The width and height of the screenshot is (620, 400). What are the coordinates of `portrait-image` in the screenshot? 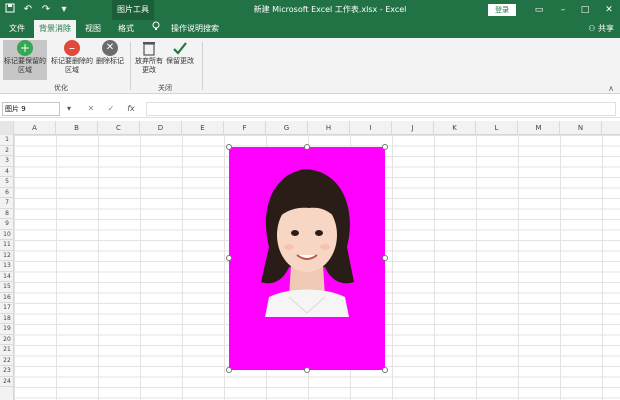 It's located at (307, 258).